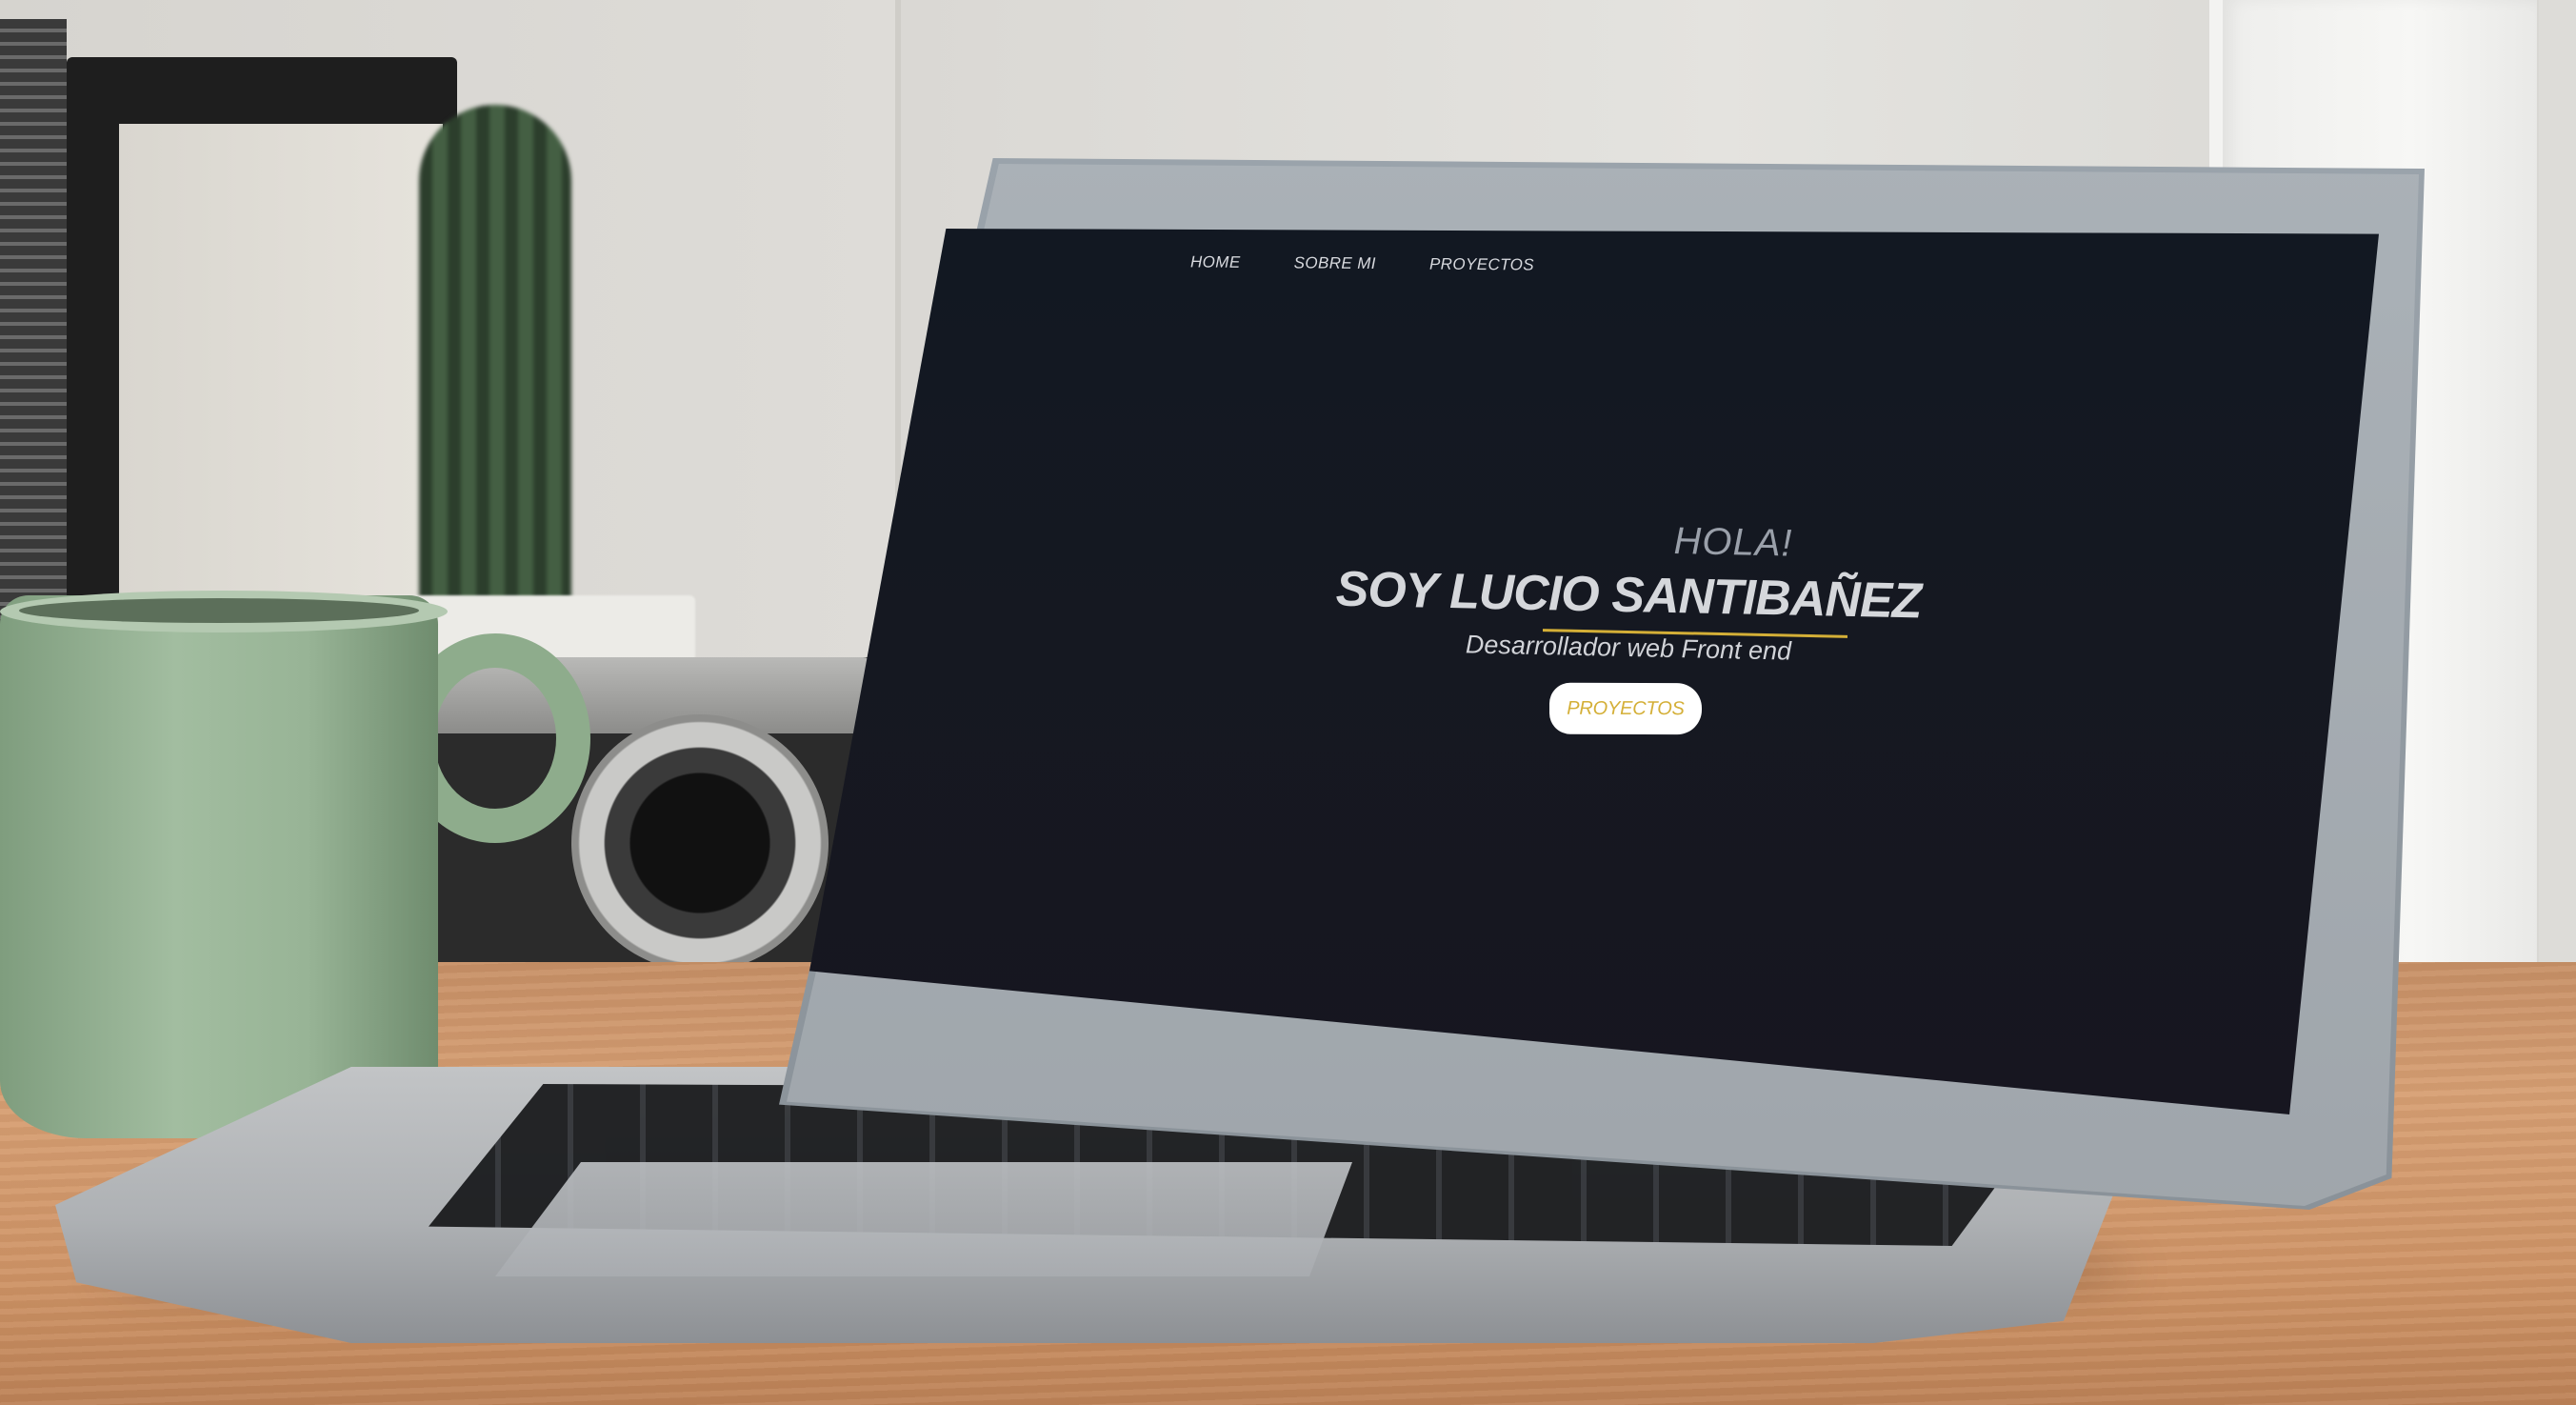  What do you see at coordinates (700, 843) in the screenshot?
I see `camera-lens` at bounding box center [700, 843].